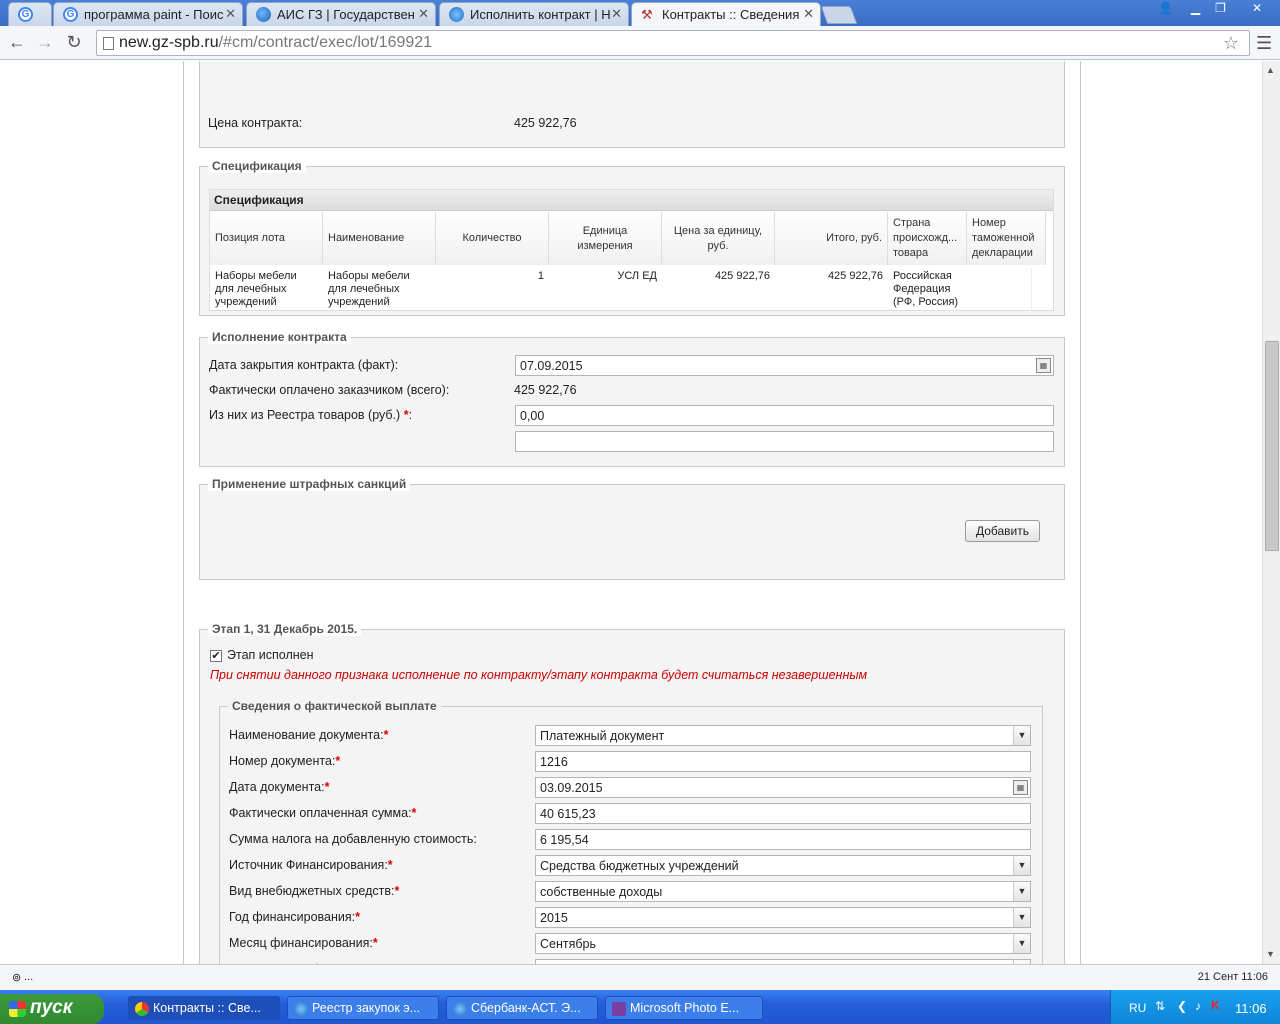 The height and width of the screenshot is (1024, 1280). Describe the element at coordinates (1160, 1006) in the screenshot. I see `network-icon: ⇅` at that location.